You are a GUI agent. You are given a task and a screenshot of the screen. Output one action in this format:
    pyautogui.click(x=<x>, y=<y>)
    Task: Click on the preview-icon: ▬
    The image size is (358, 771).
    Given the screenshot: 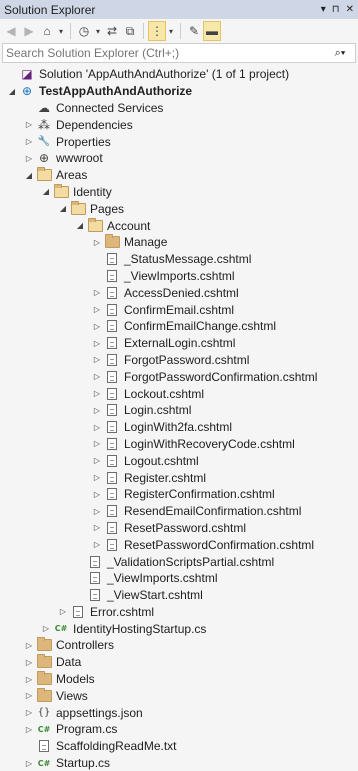 What is the action you would take?
    pyautogui.click(x=212, y=31)
    